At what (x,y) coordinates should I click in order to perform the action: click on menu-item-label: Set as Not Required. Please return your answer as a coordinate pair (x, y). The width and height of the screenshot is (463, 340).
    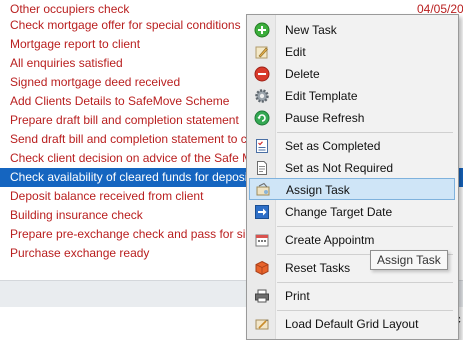
    Looking at the image, I should click on (339, 168).